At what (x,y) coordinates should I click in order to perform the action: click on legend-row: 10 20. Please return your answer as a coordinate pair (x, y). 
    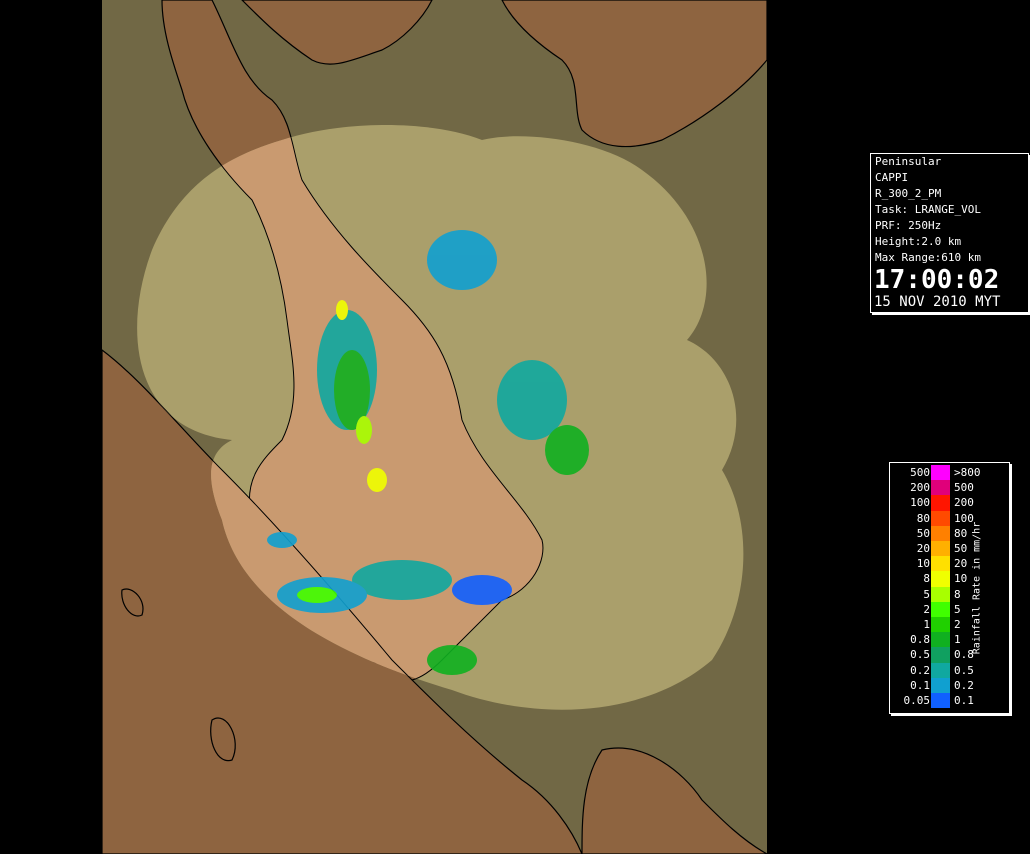
    Looking at the image, I should click on (949, 564).